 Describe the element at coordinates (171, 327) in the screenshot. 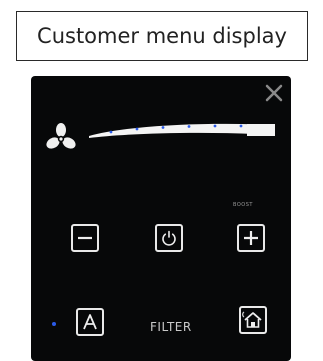

I see `filter-label: FILTER` at that location.